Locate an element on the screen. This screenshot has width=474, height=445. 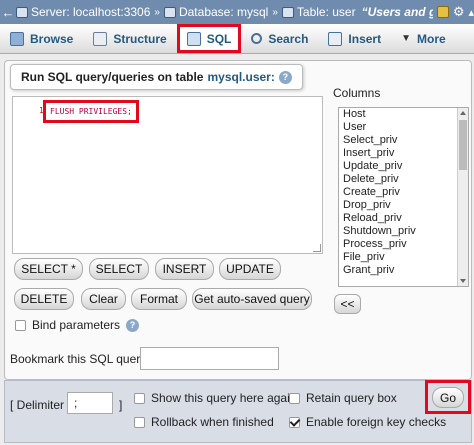
tab-search: Search is located at coordinates (279, 38).